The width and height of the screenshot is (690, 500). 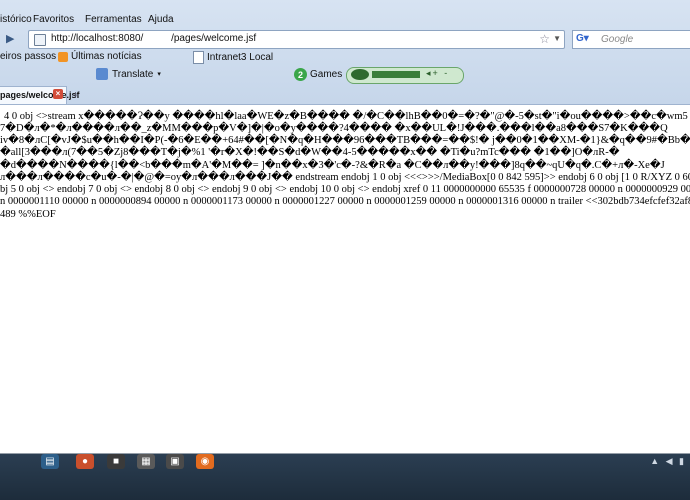 What do you see at coordinates (50, 461) in the screenshot?
I see `task-explorer-icon: ▤` at bounding box center [50, 461].